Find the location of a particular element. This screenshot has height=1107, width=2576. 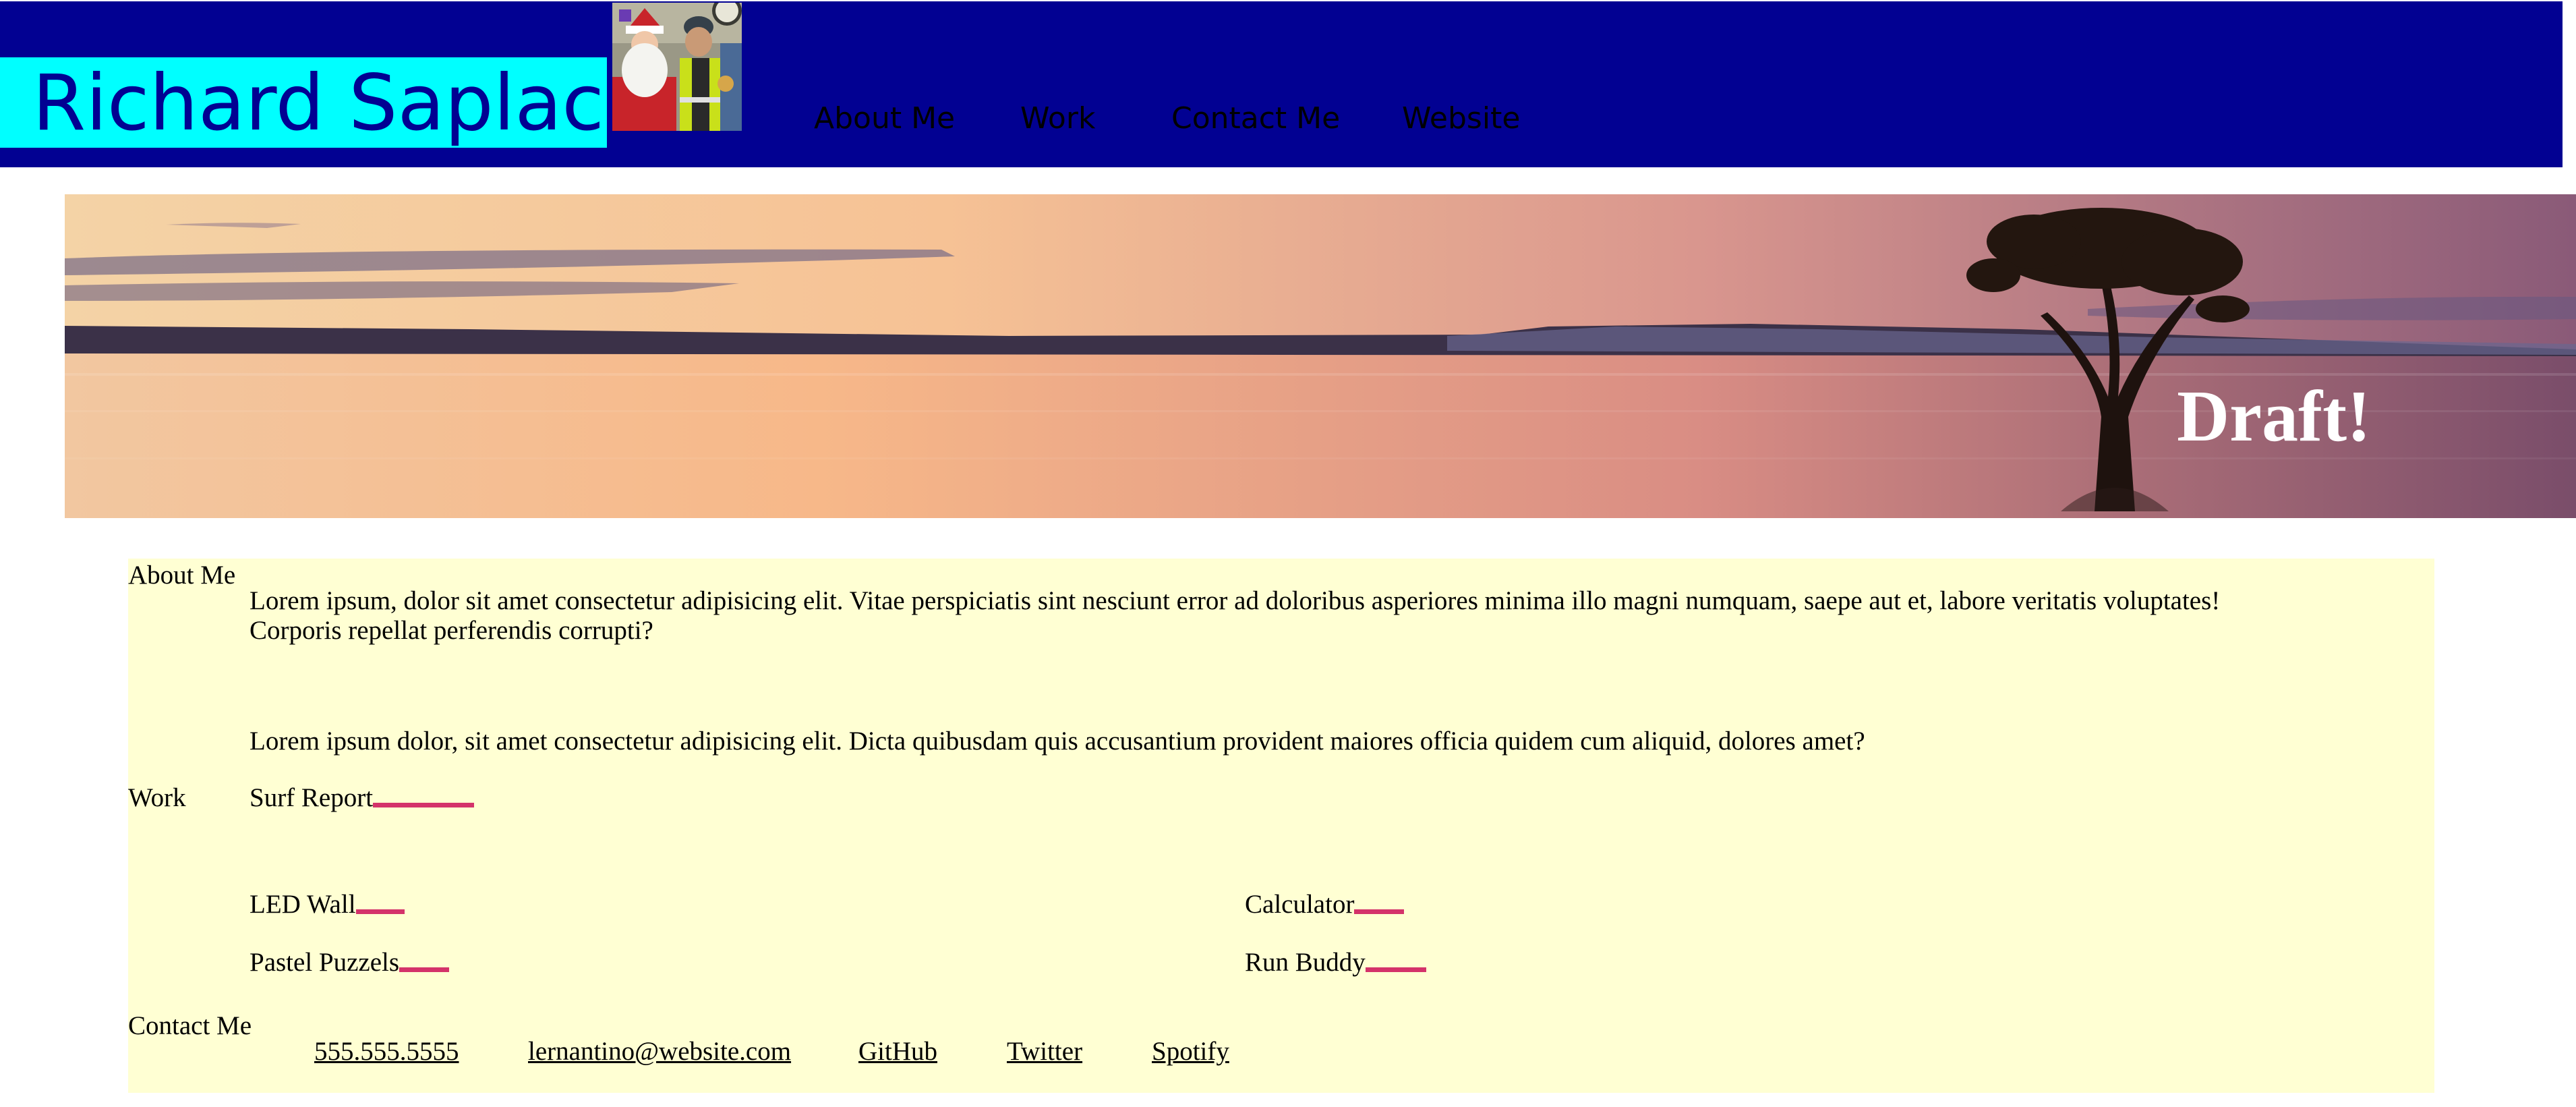

contact-twitter-link: Twitter is located at coordinates (1044, 1051).